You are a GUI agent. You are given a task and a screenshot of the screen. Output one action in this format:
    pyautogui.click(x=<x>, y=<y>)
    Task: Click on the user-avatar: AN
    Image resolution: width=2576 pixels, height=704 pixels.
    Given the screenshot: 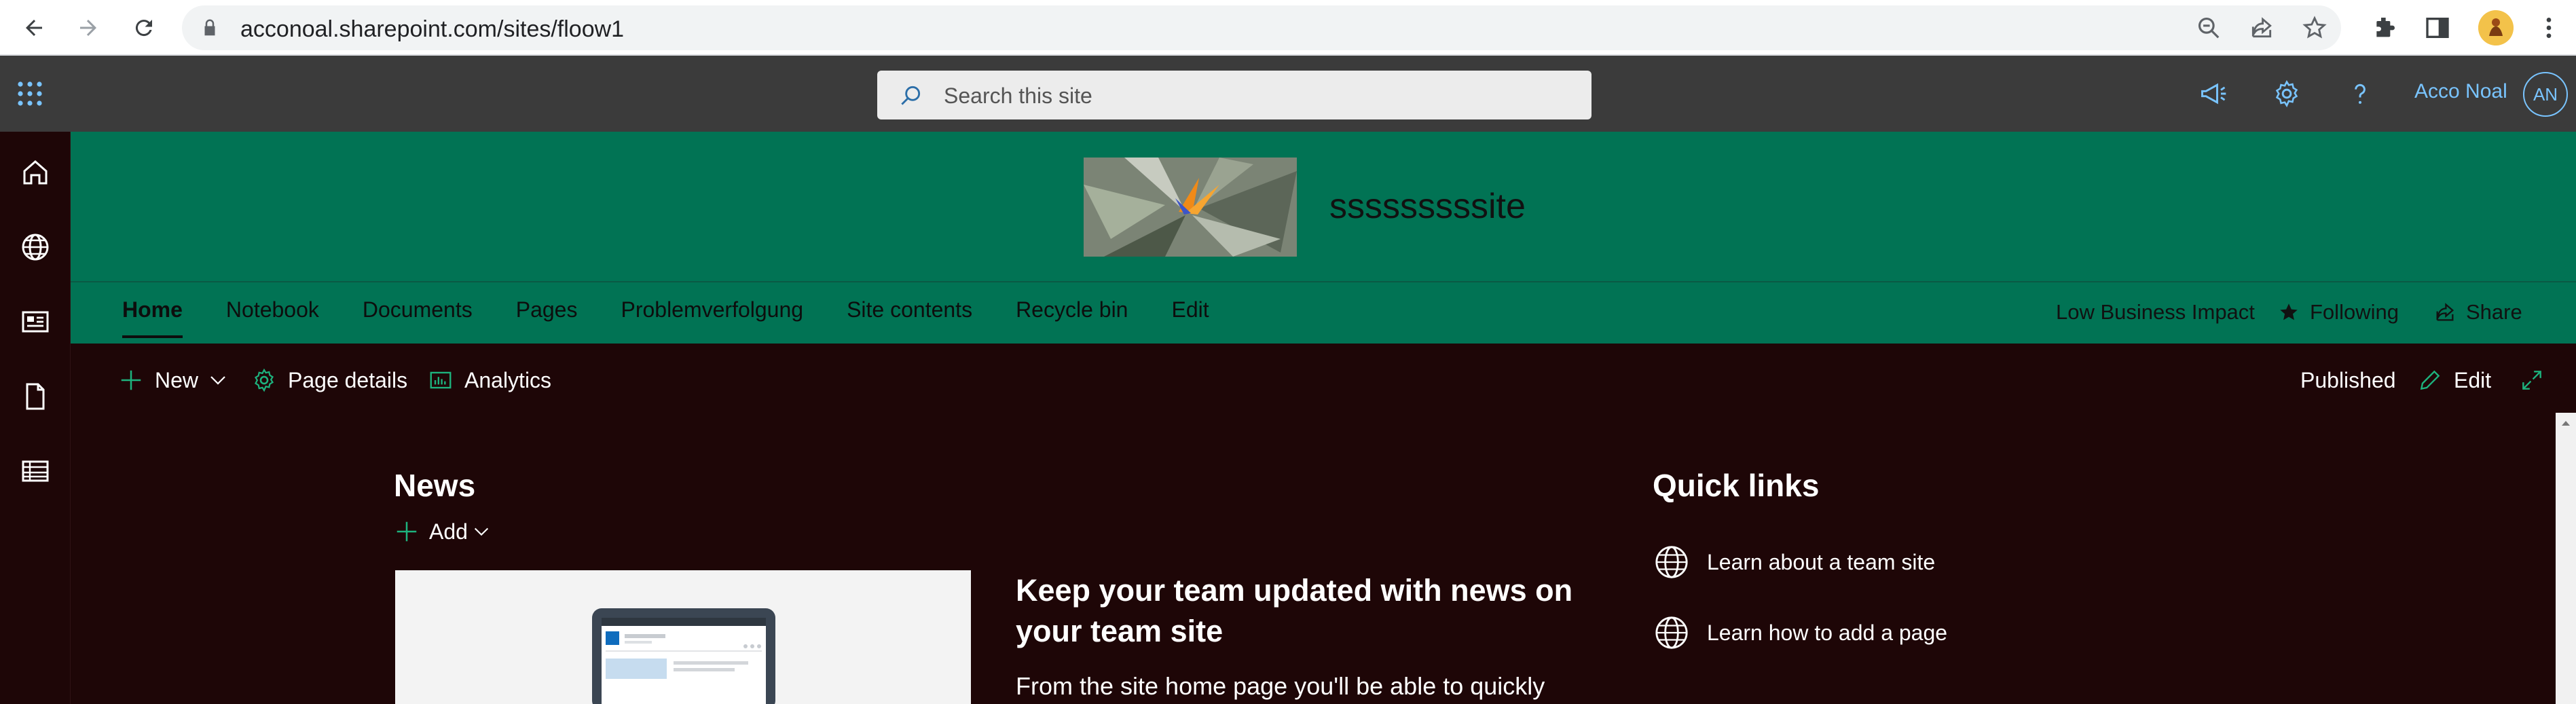 What is the action you would take?
    pyautogui.click(x=2545, y=94)
    